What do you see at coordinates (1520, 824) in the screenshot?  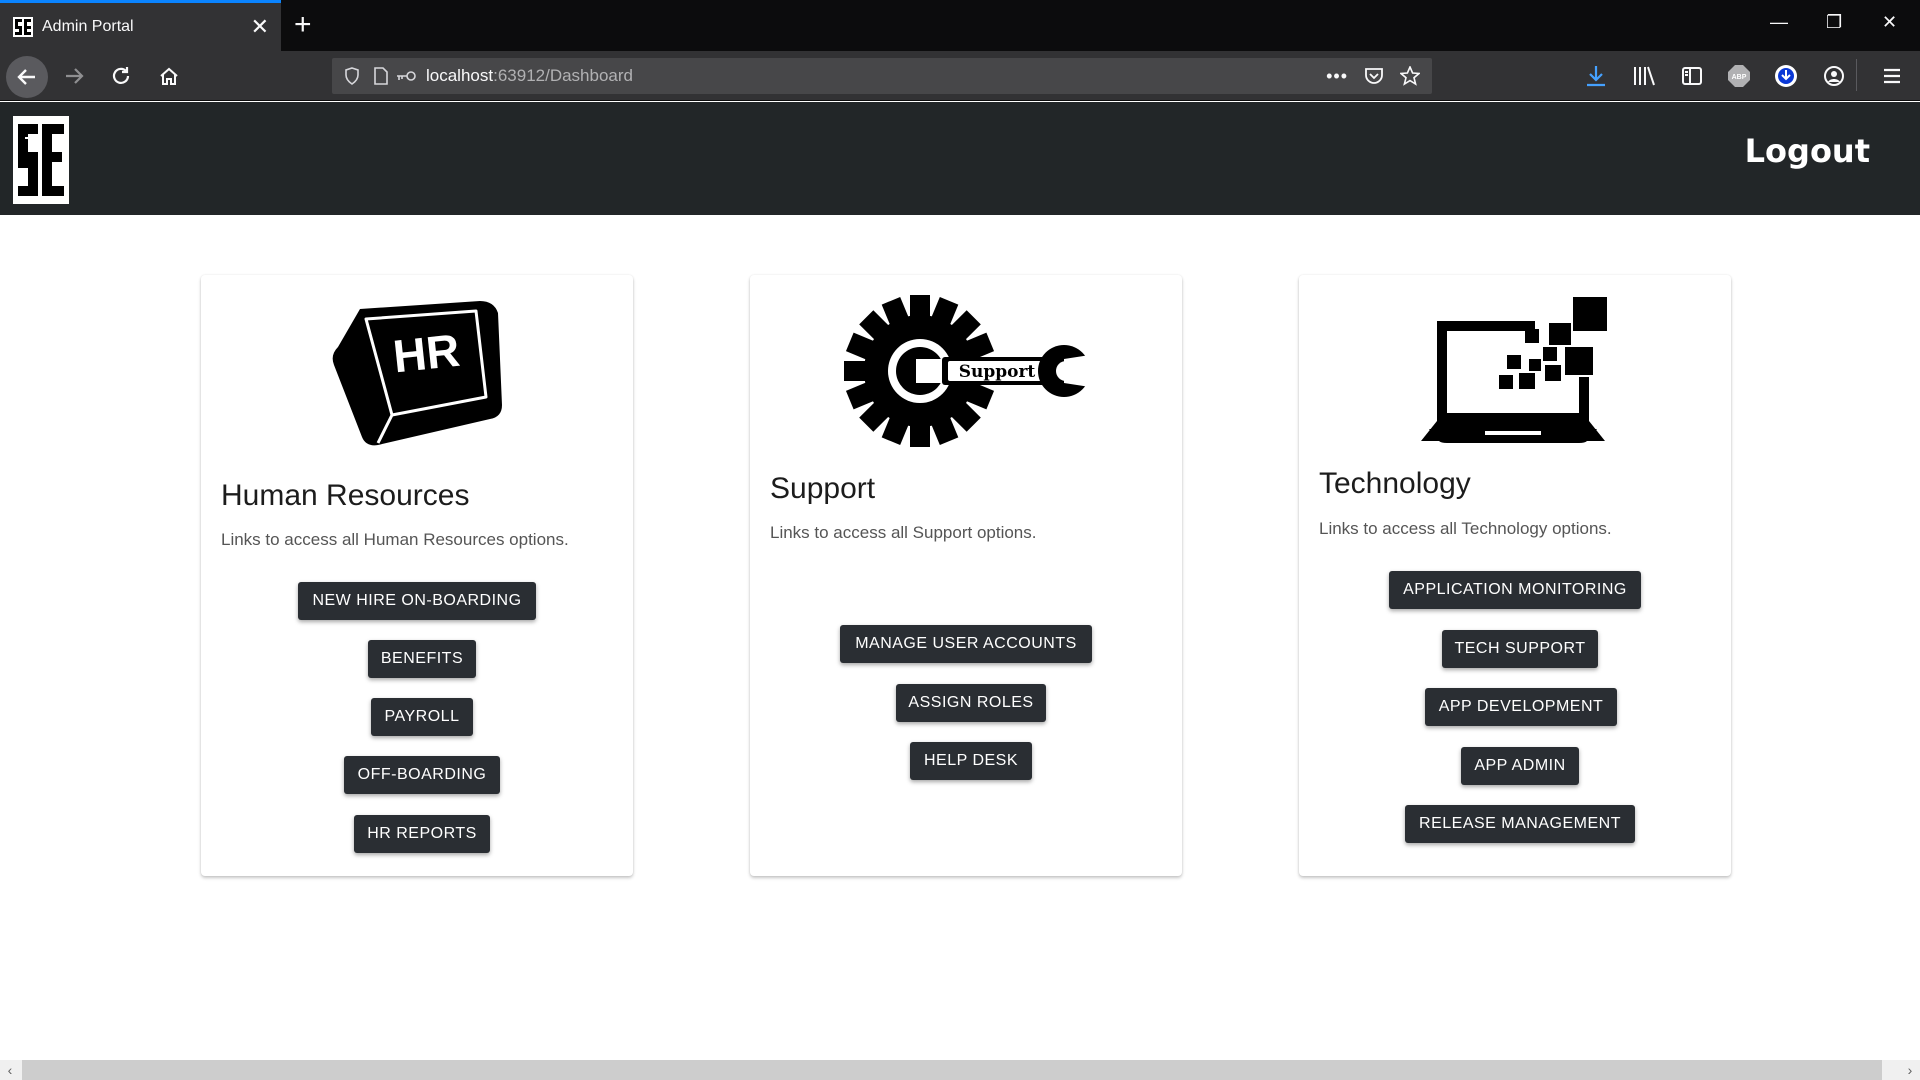 I see `release-management-button: RELEASE MANAGEMENT` at bounding box center [1520, 824].